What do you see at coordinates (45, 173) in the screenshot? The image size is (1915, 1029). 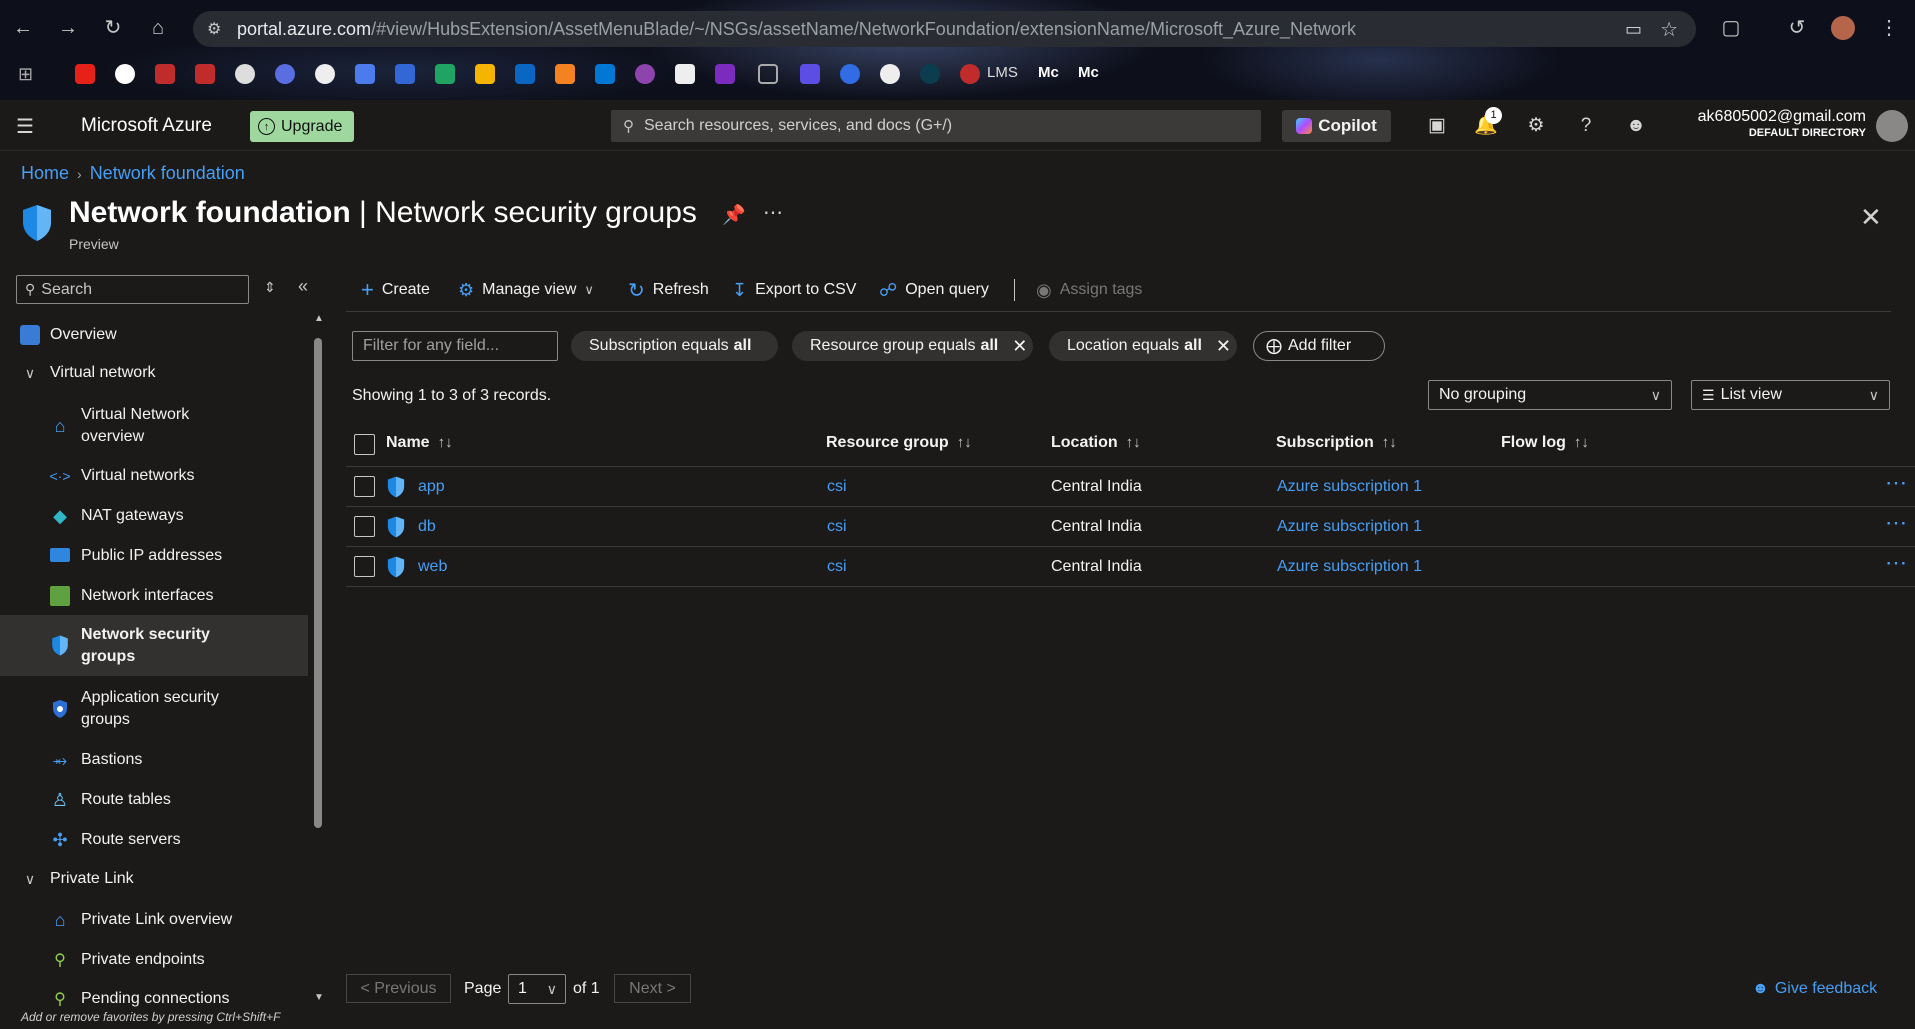 I see `breadcrumb-home: Home` at bounding box center [45, 173].